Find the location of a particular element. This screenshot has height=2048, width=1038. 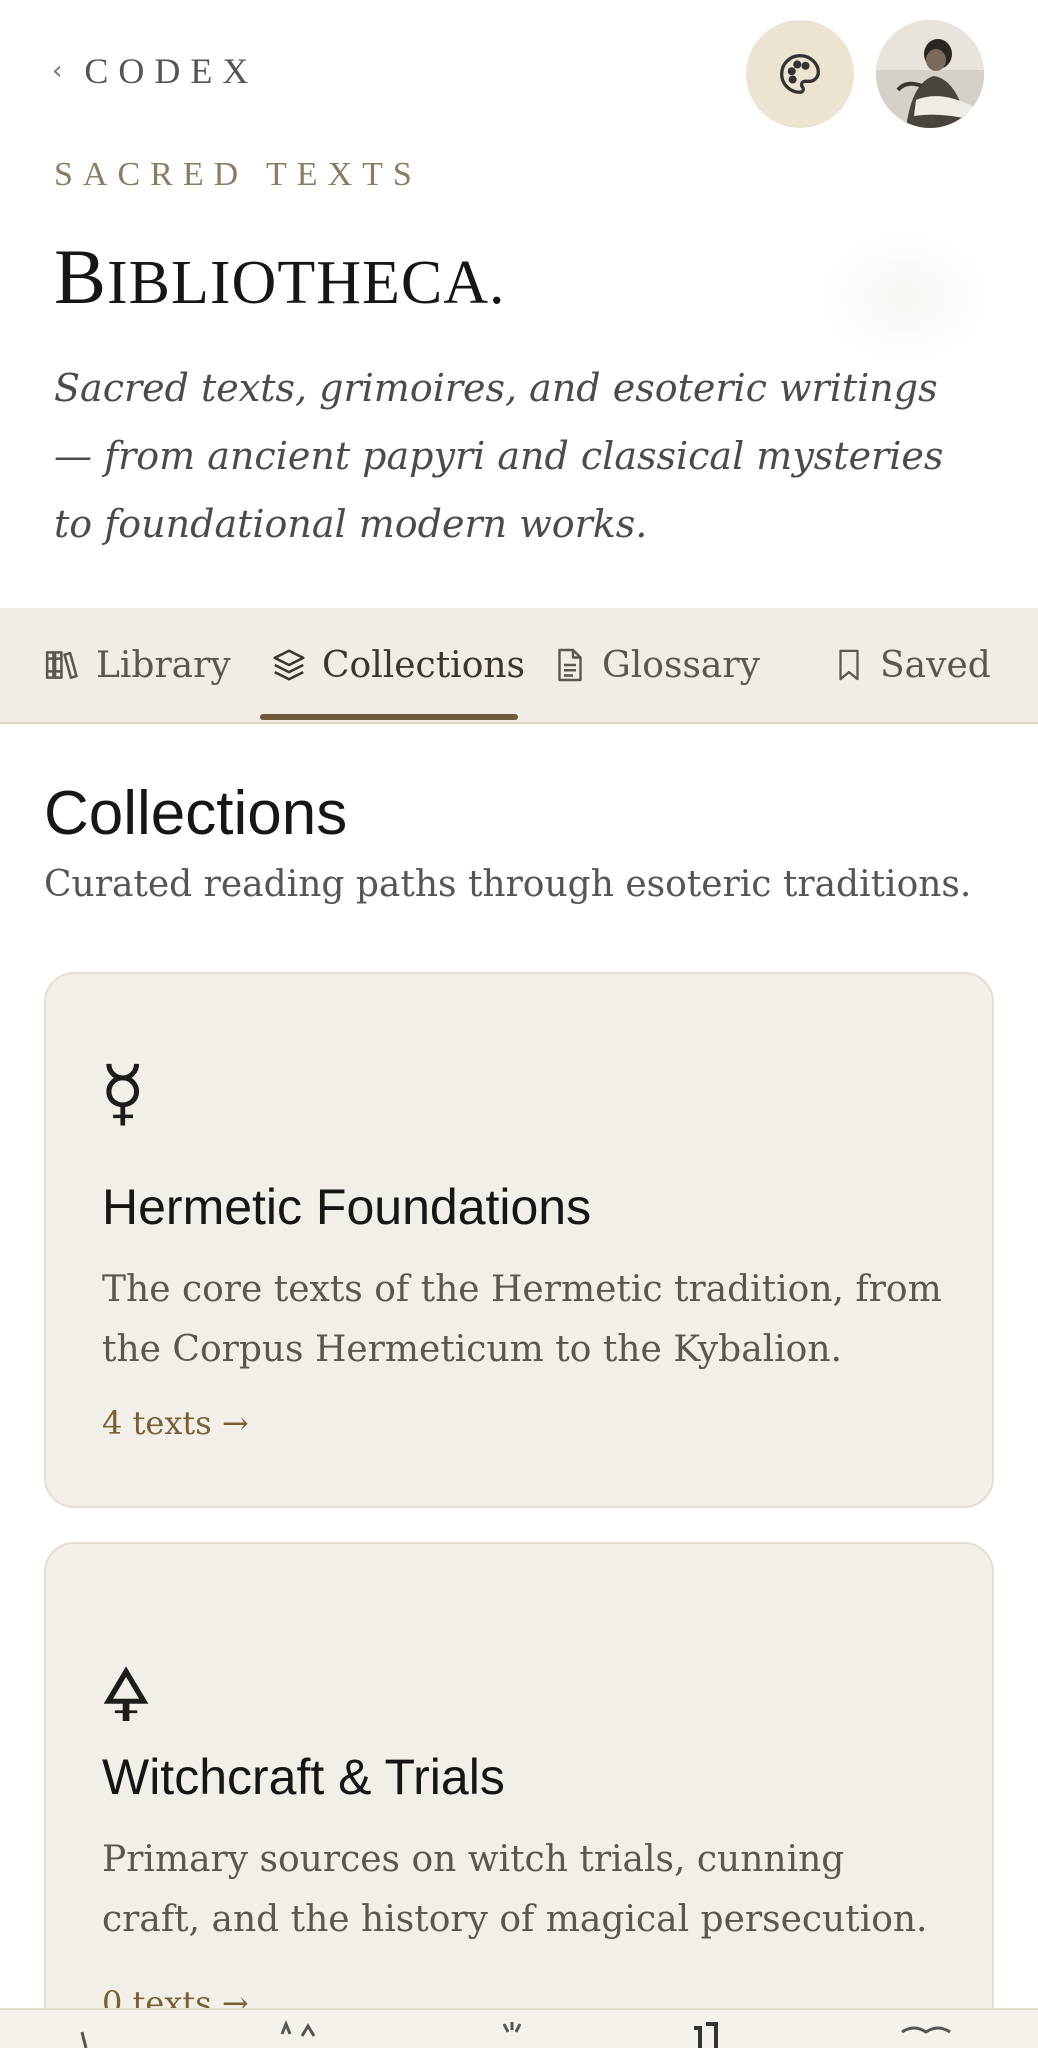

back-nav-icon is located at coordinates (94, 2033).